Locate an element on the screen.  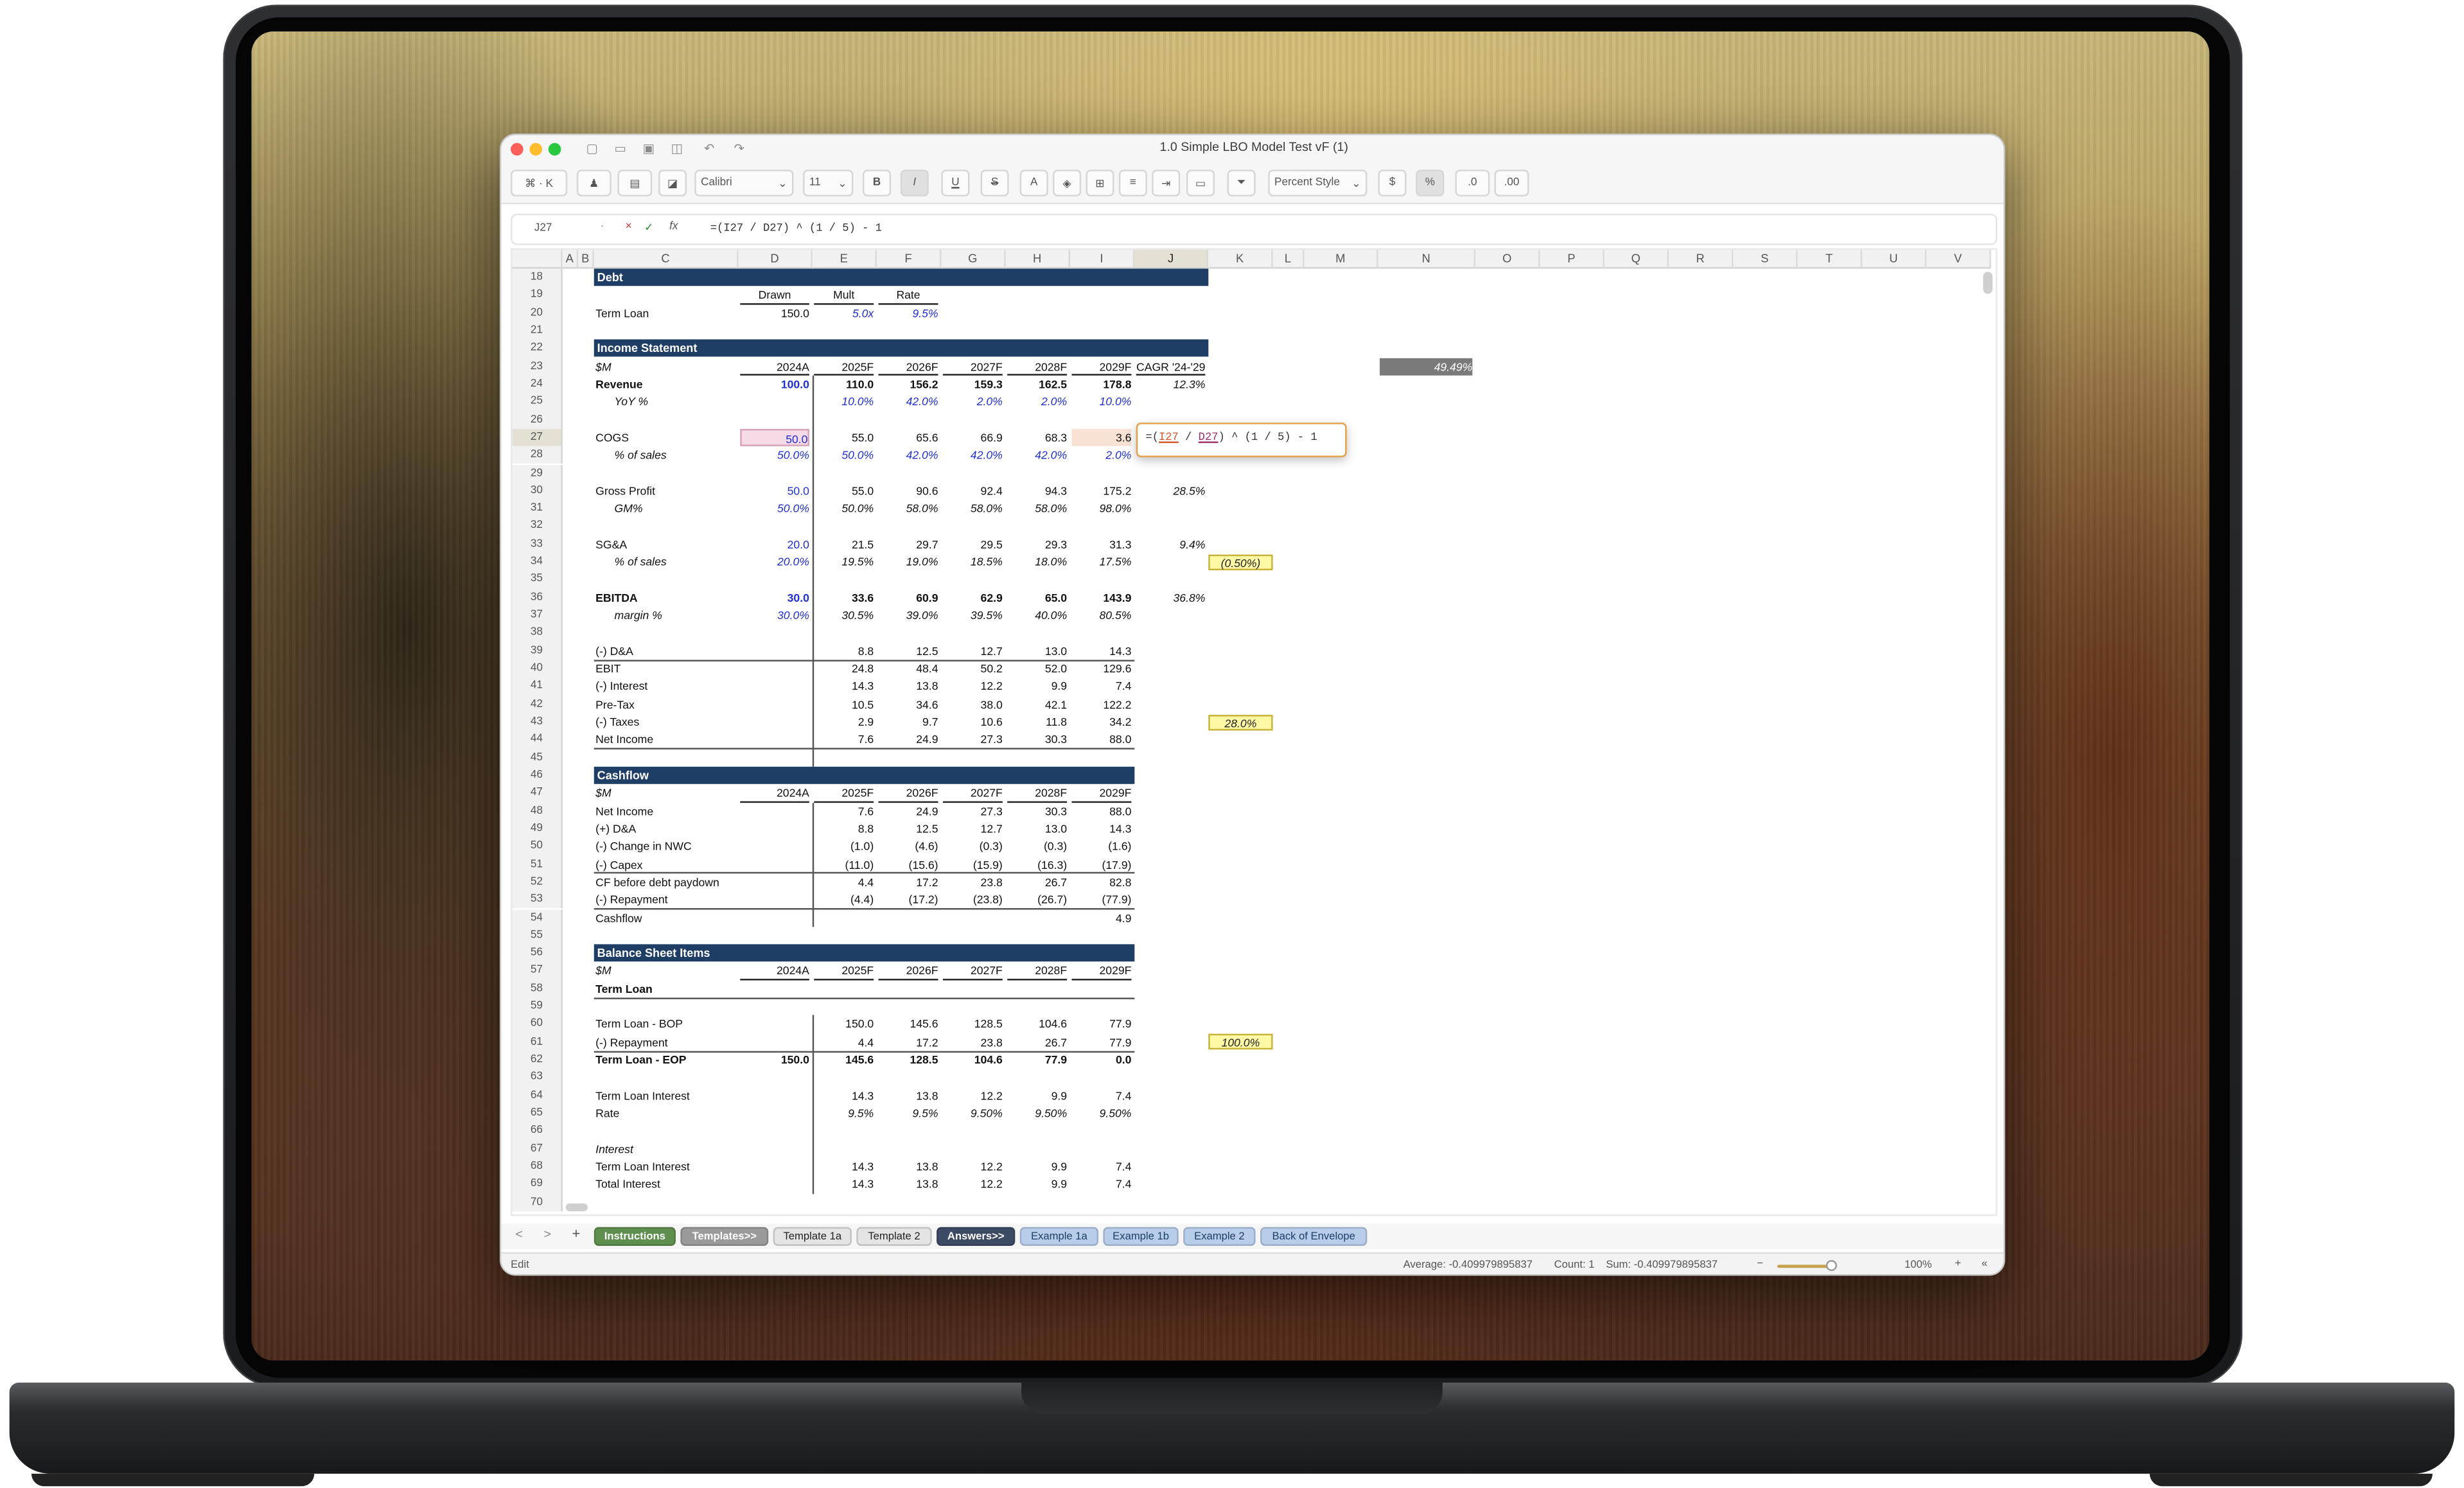
row-header-60: 60 is located at coordinates (537, 1024).